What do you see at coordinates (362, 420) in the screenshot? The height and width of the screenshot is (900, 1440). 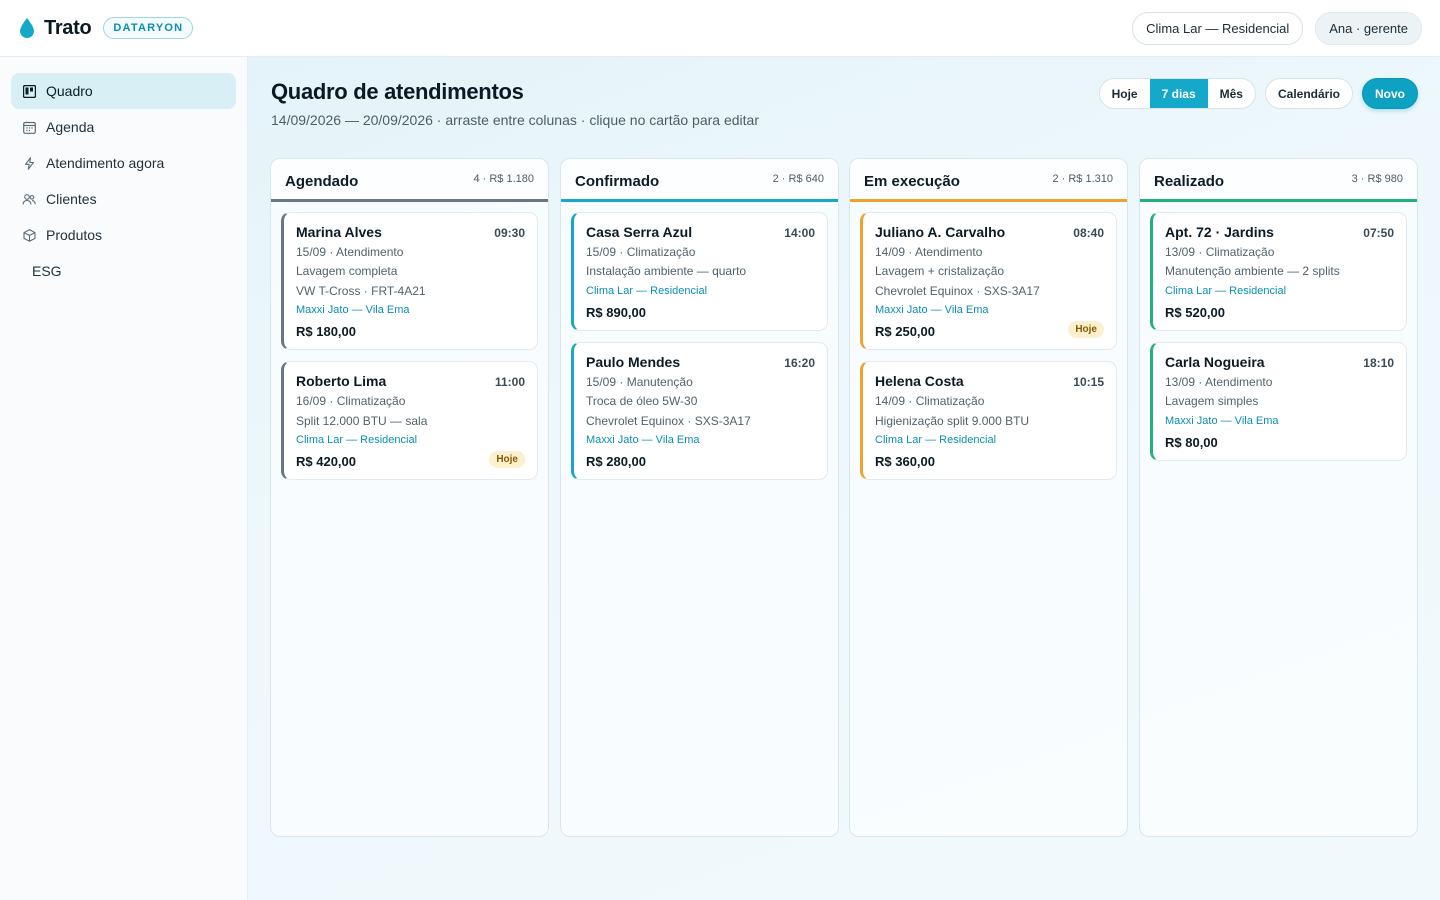 I see `card-service: Split 12.000 BTU — sala` at bounding box center [362, 420].